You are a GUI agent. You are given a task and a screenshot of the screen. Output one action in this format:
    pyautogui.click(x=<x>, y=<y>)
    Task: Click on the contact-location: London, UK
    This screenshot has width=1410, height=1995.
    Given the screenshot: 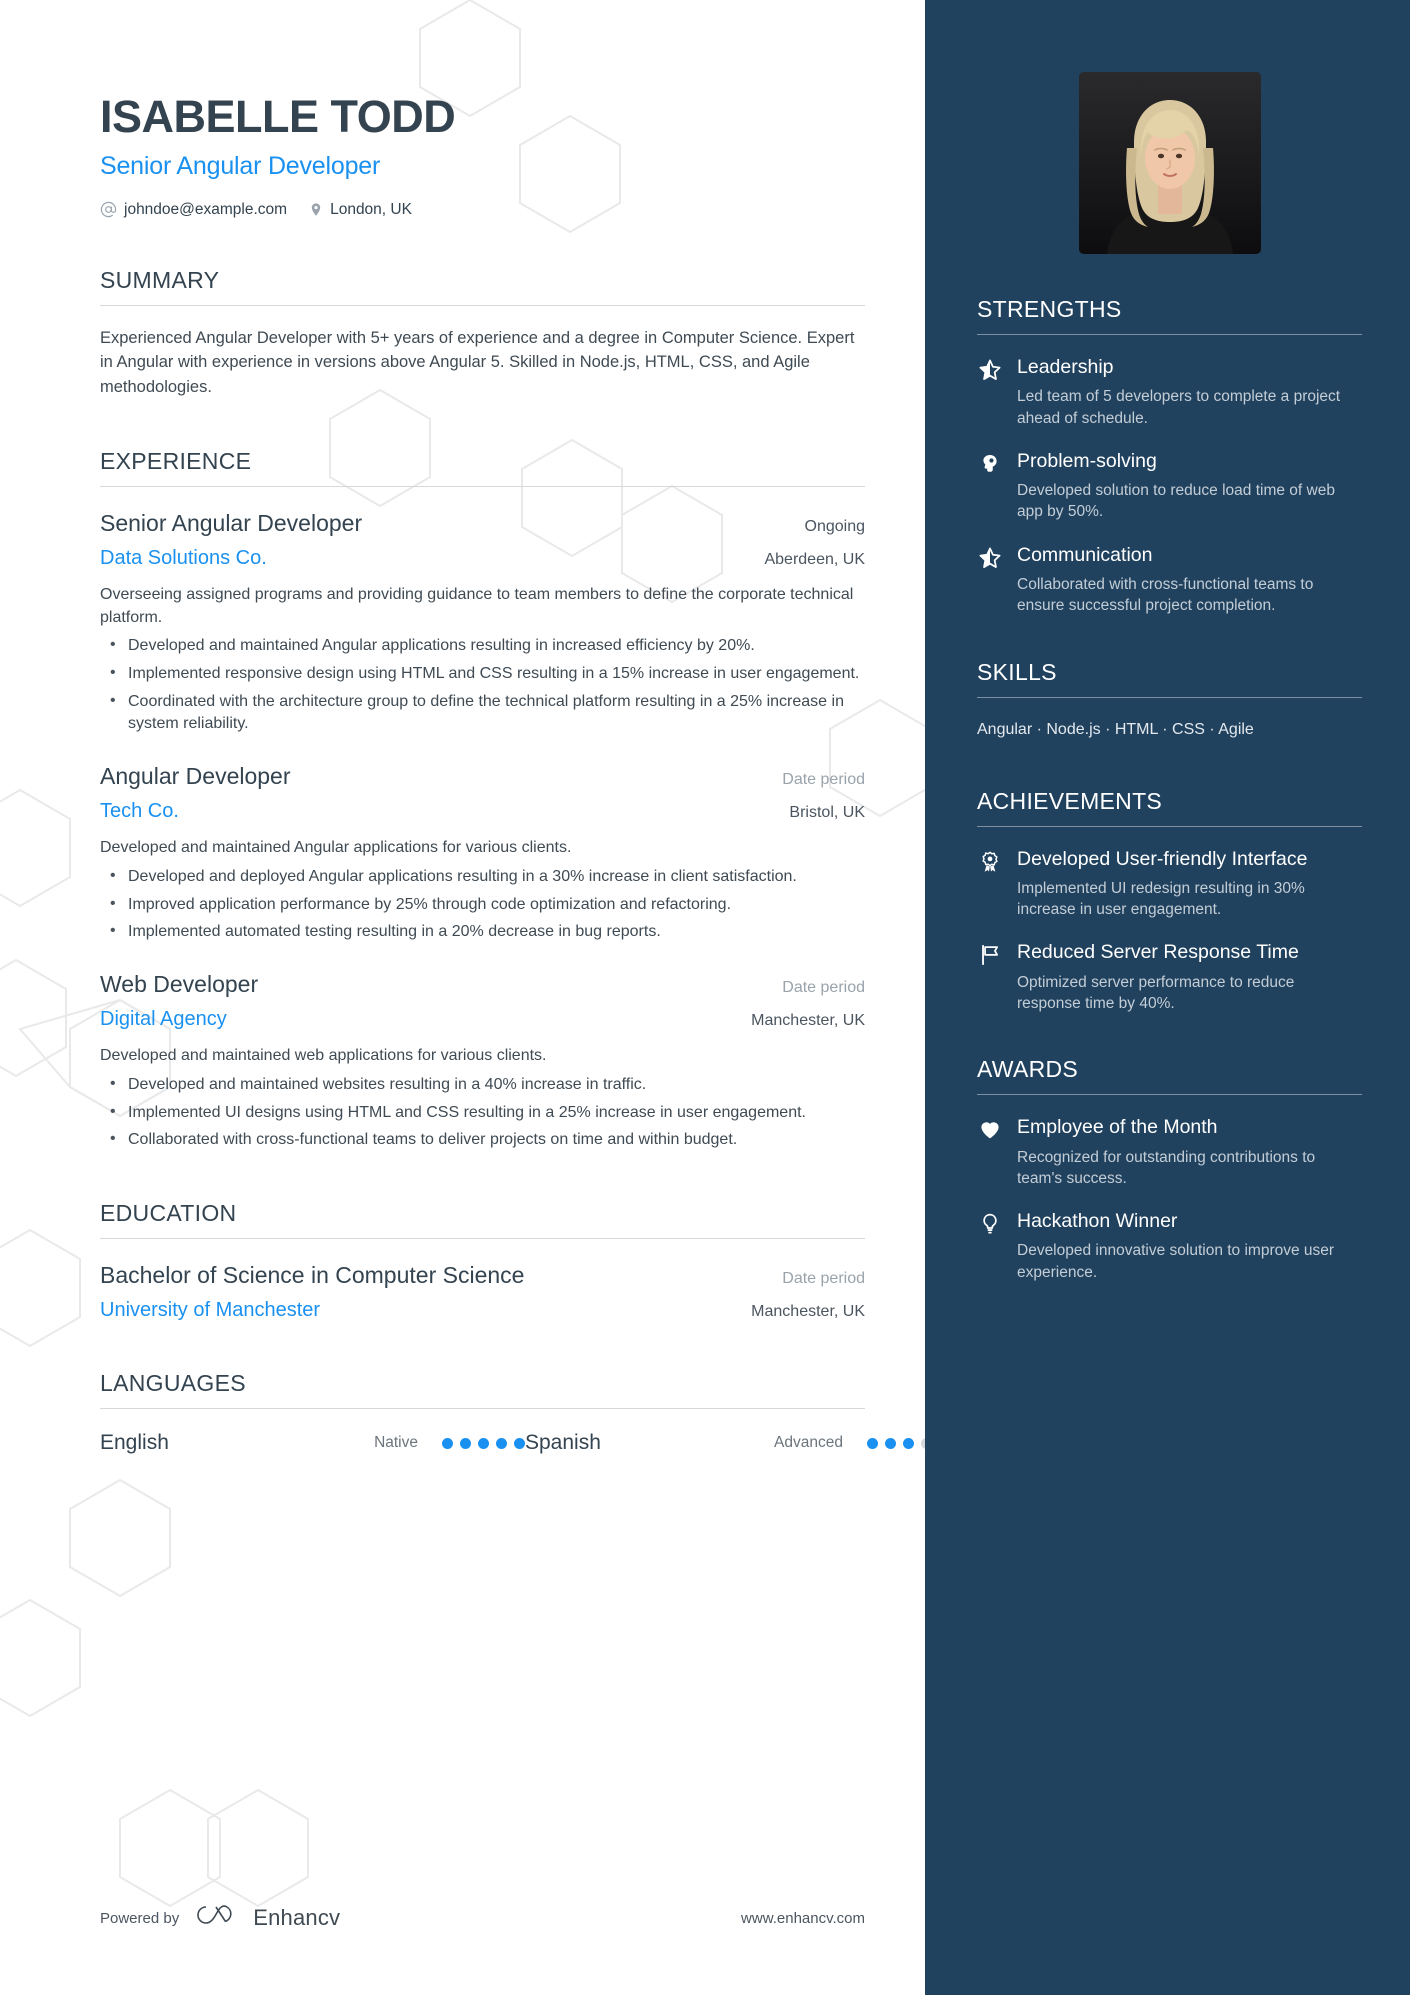 What is the action you would take?
    pyautogui.click(x=360, y=210)
    